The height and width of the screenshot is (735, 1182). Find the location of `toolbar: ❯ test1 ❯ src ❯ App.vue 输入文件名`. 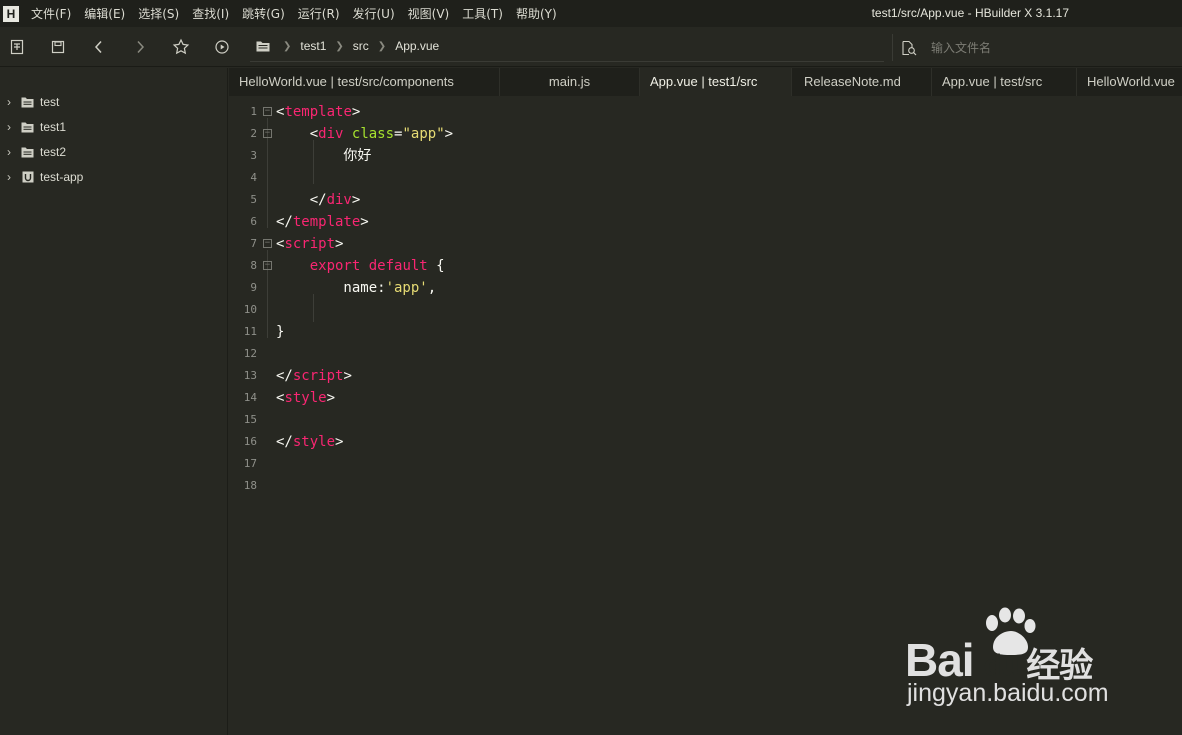

toolbar: ❯ test1 ❯ src ❯ App.vue 输入文件名 is located at coordinates (591, 47).